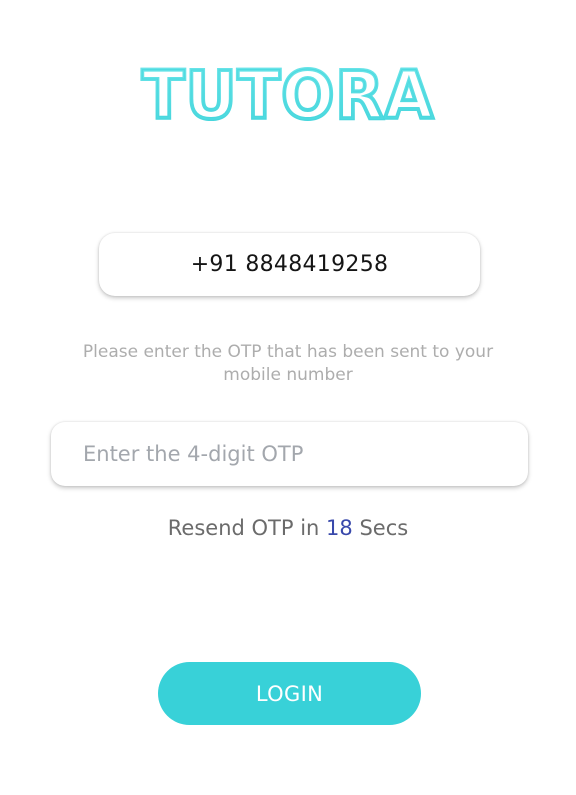  Describe the element at coordinates (339, 528) in the screenshot. I see `resend-countdown: 18` at that location.